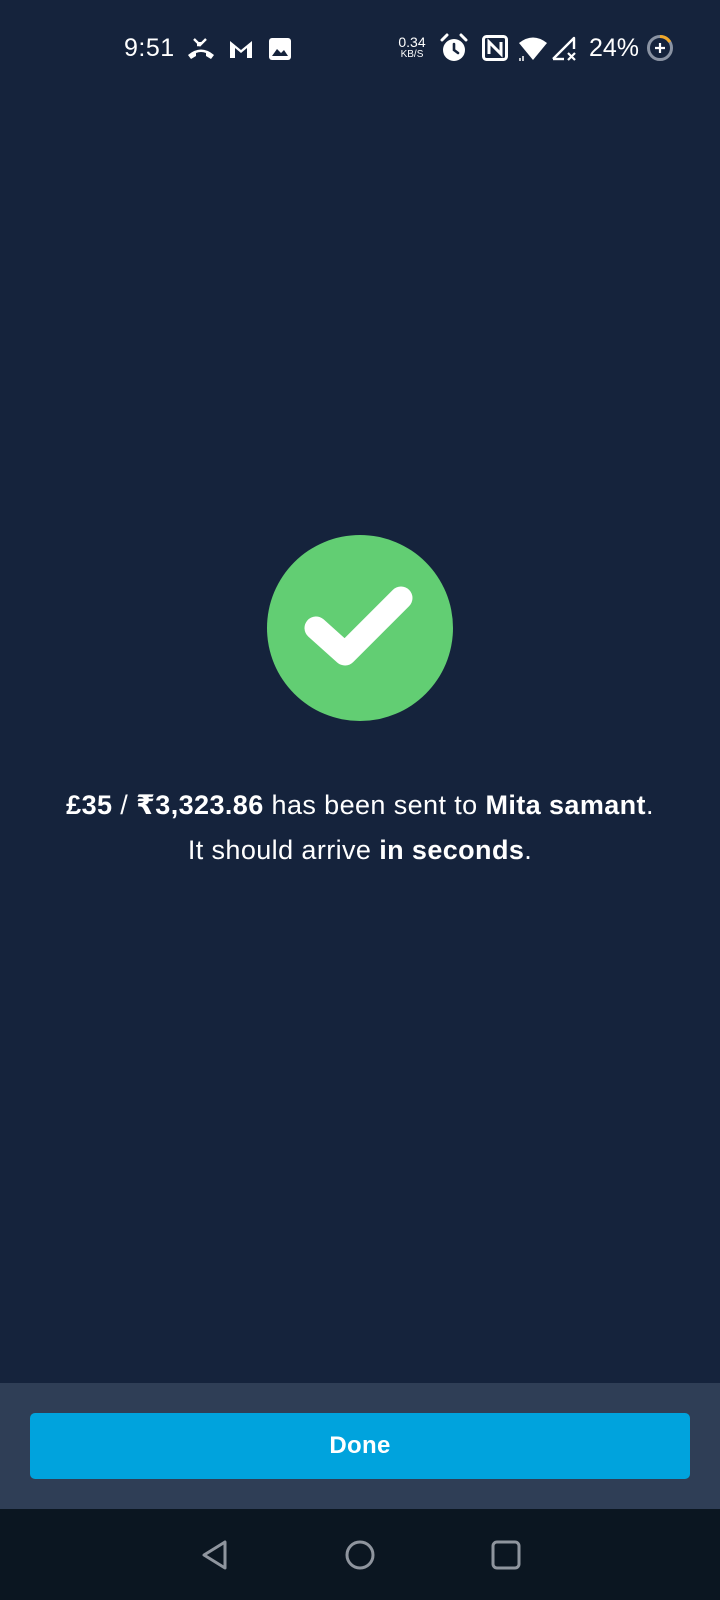 The width and height of the screenshot is (720, 1600). What do you see at coordinates (565, 805) in the screenshot?
I see `recipient-name: Mita samant` at bounding box center [565, 805].